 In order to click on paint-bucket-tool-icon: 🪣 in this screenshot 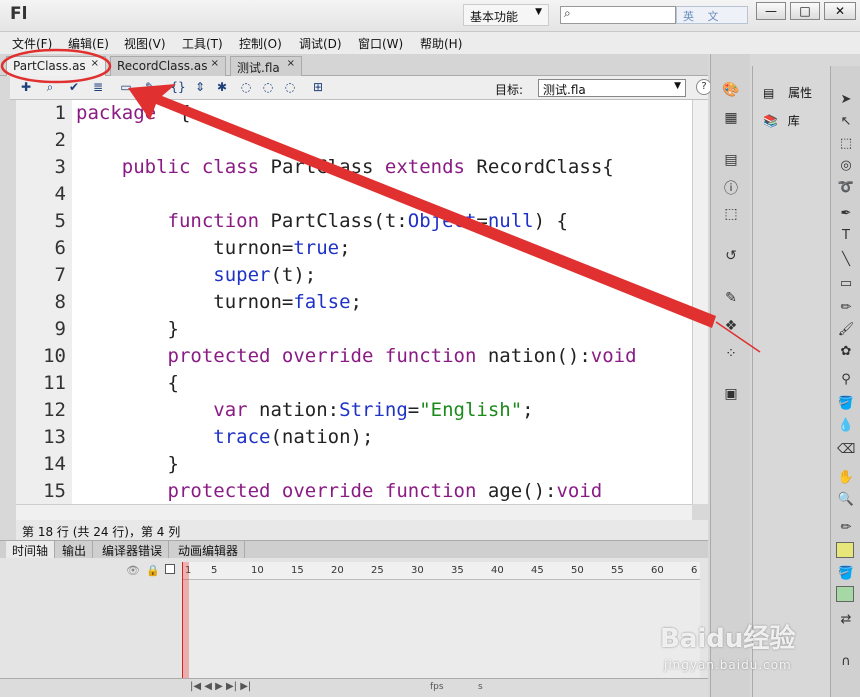, I will do `click(846, 405)`.